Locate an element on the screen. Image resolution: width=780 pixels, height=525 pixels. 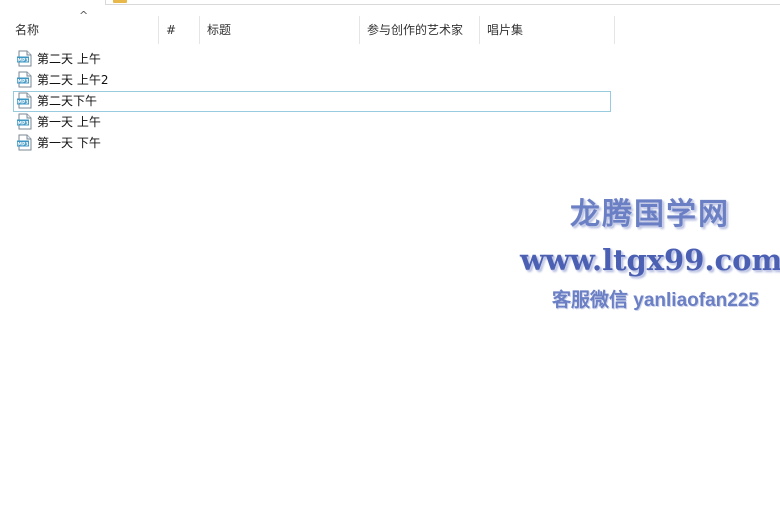
column-header-artists: 参与创作的艺术家 is located at coordinates (420, 30).